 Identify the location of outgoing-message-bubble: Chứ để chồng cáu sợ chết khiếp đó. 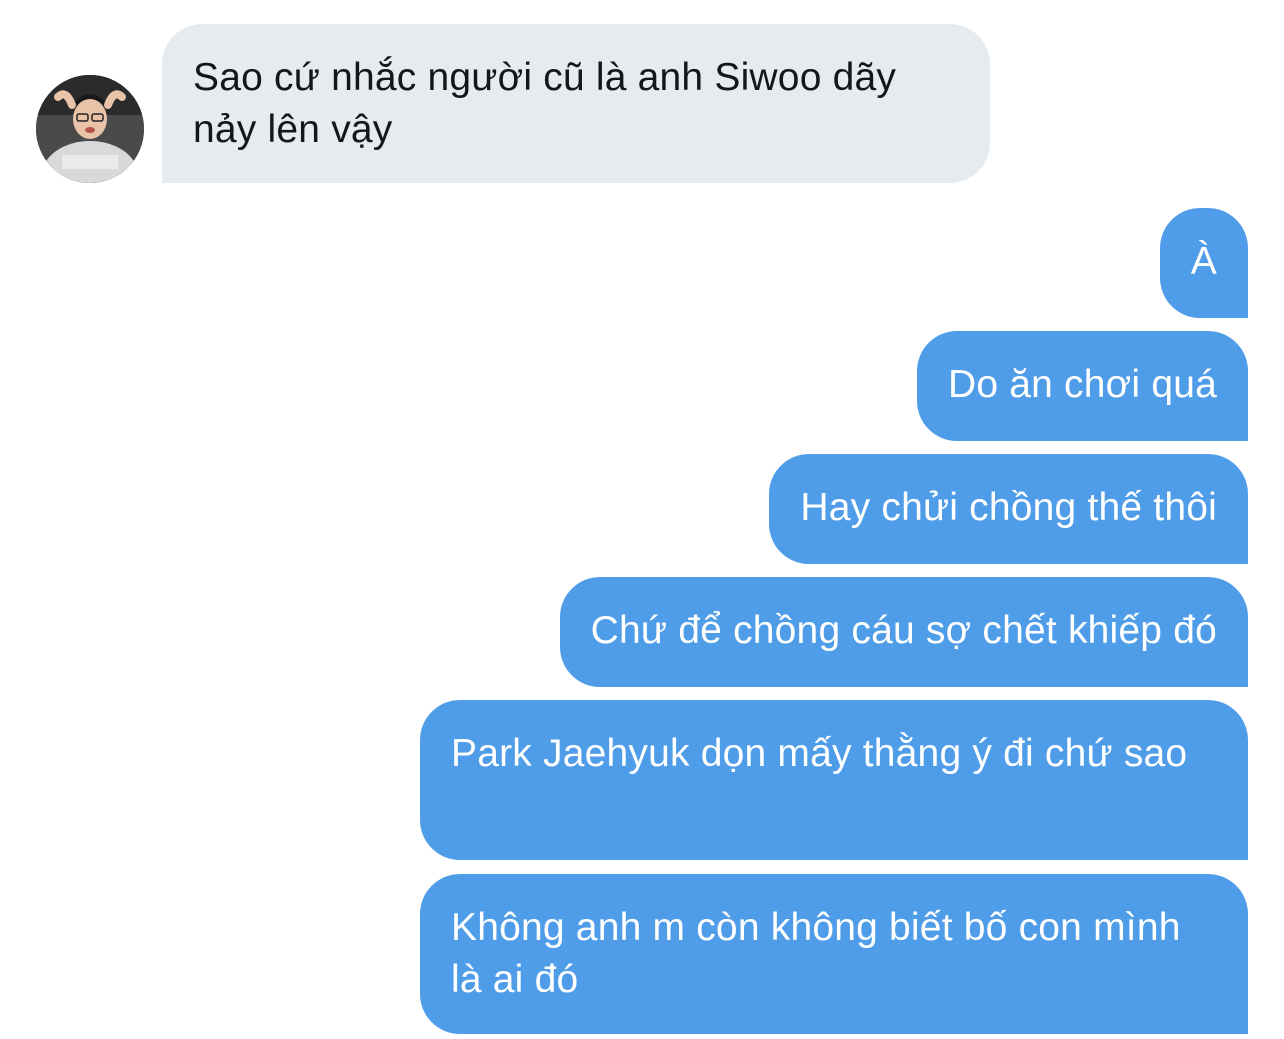
(903, 632).